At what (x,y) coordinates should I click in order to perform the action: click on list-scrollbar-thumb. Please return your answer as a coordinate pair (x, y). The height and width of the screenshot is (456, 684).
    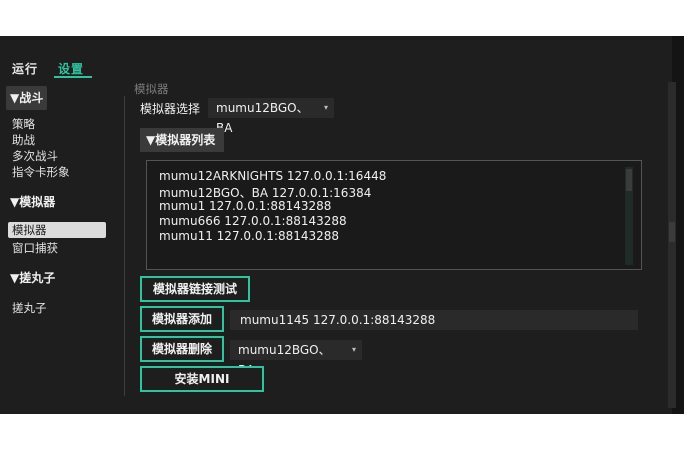
    Looking at the image, I should click on (629, 180).